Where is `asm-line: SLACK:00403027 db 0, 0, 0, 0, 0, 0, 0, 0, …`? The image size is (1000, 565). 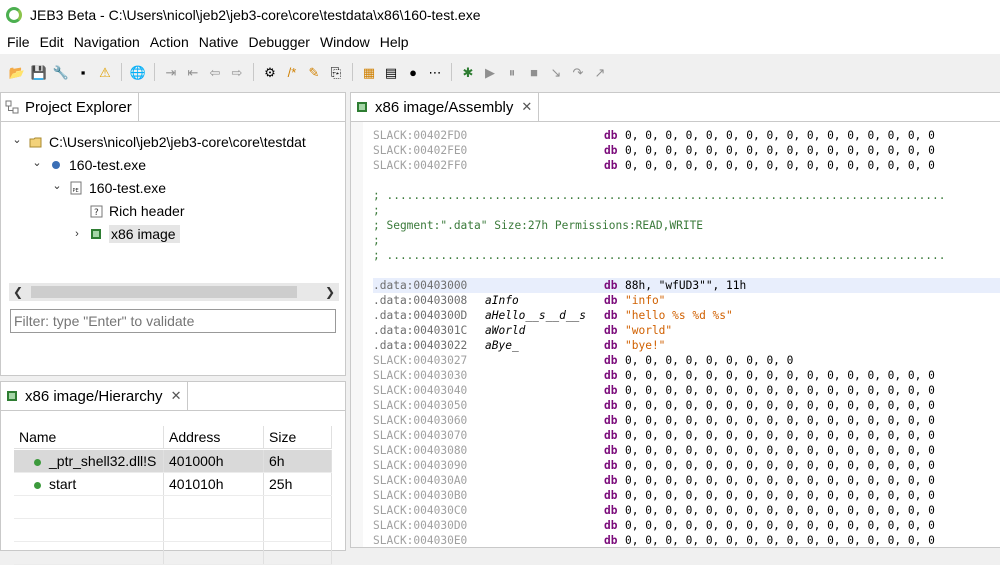 asm-line: SLACK:00403027 db 0, 0, 0, 0, 0, 0, 0, 0, … is located at coordinates (686, 360).